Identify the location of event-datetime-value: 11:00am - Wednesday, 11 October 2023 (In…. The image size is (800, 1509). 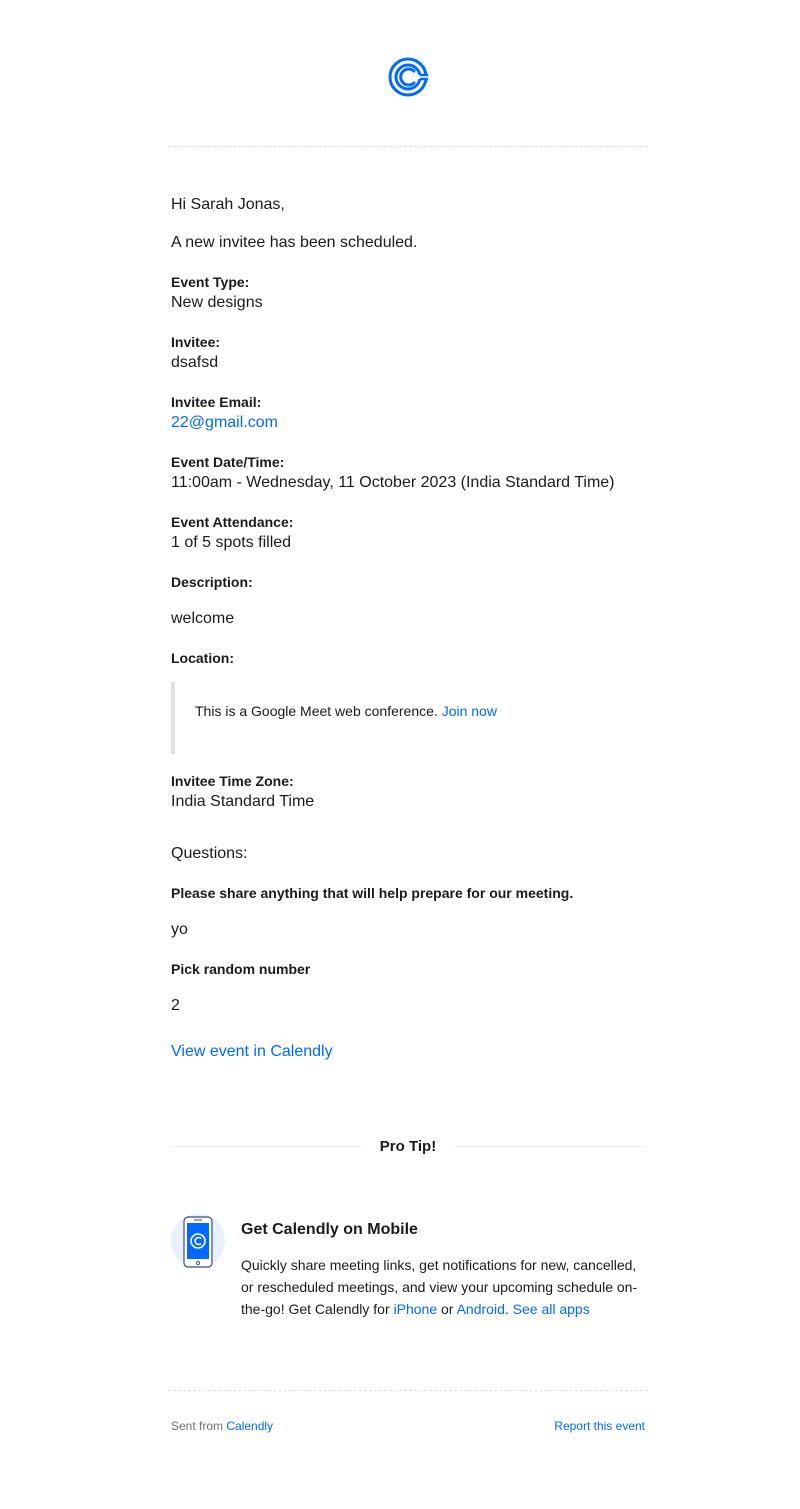
(393, 482).